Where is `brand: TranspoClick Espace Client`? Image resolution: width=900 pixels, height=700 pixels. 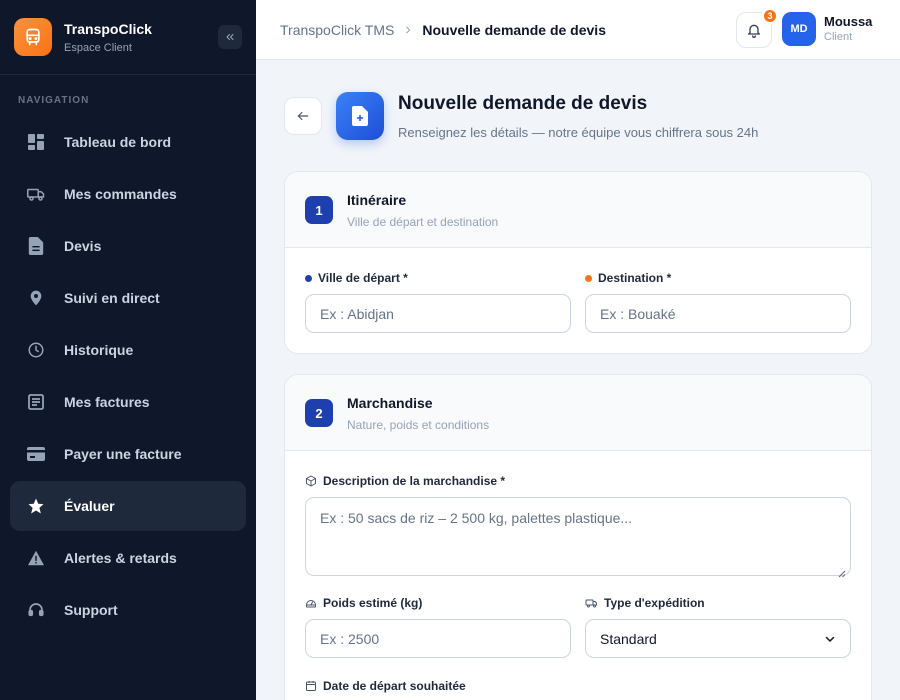
brand: TranspoClick Espace Client is located at coordinates (128, 37).